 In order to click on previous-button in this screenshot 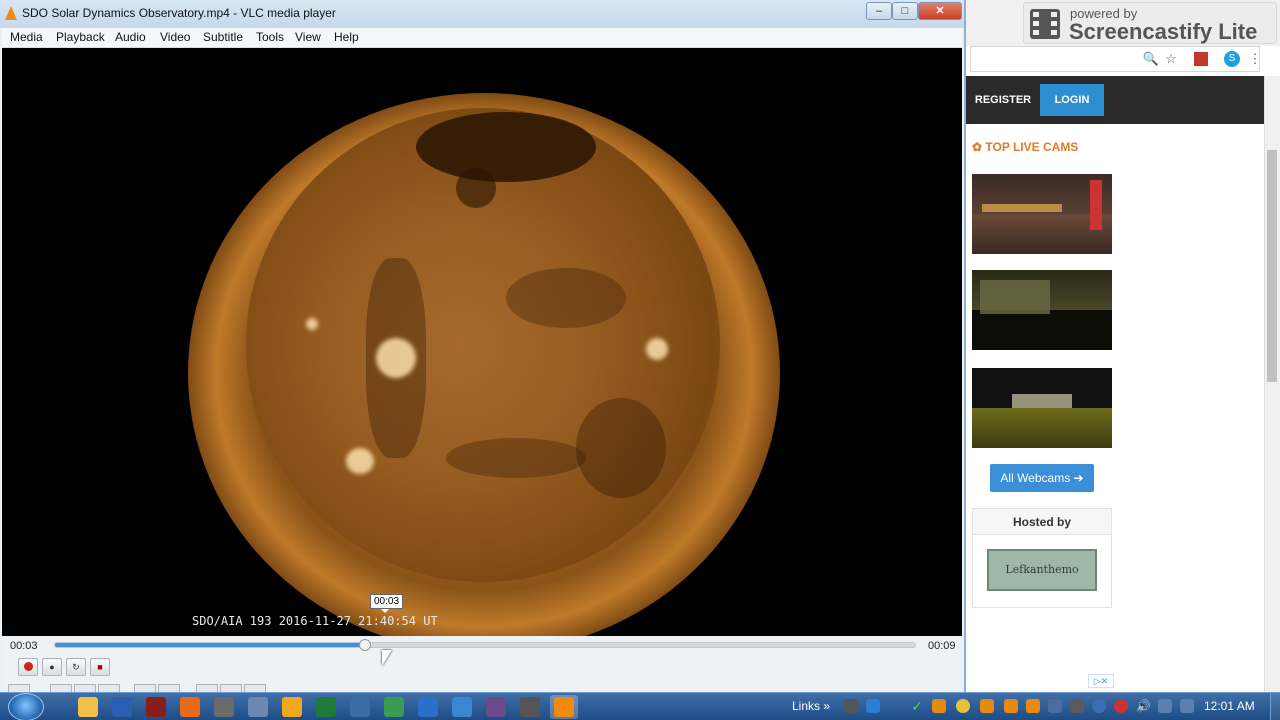, I will do `click(61, 688)`.